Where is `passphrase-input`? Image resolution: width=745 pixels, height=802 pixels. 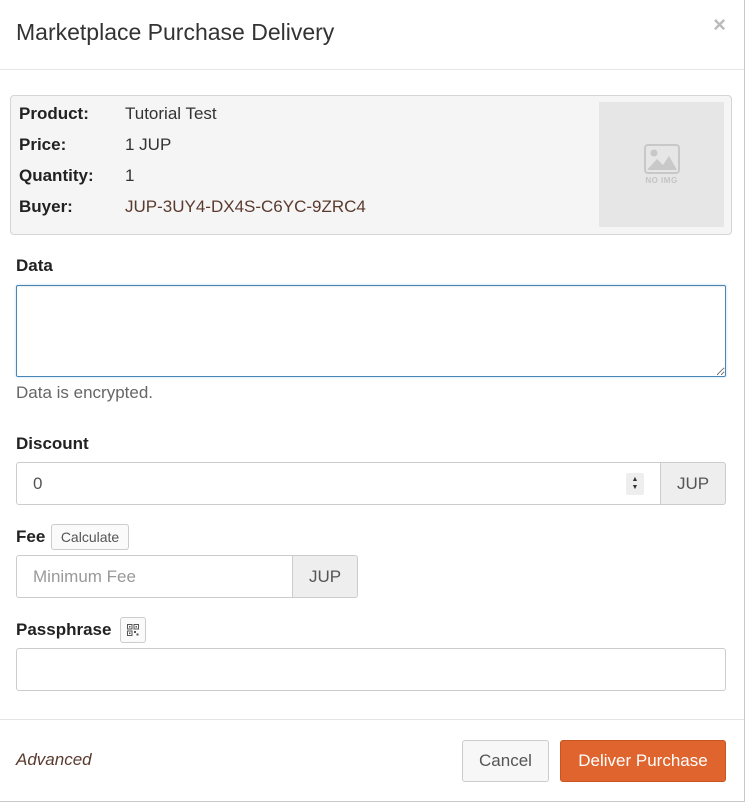
passphrase-input is located at coordinates (371, 669).